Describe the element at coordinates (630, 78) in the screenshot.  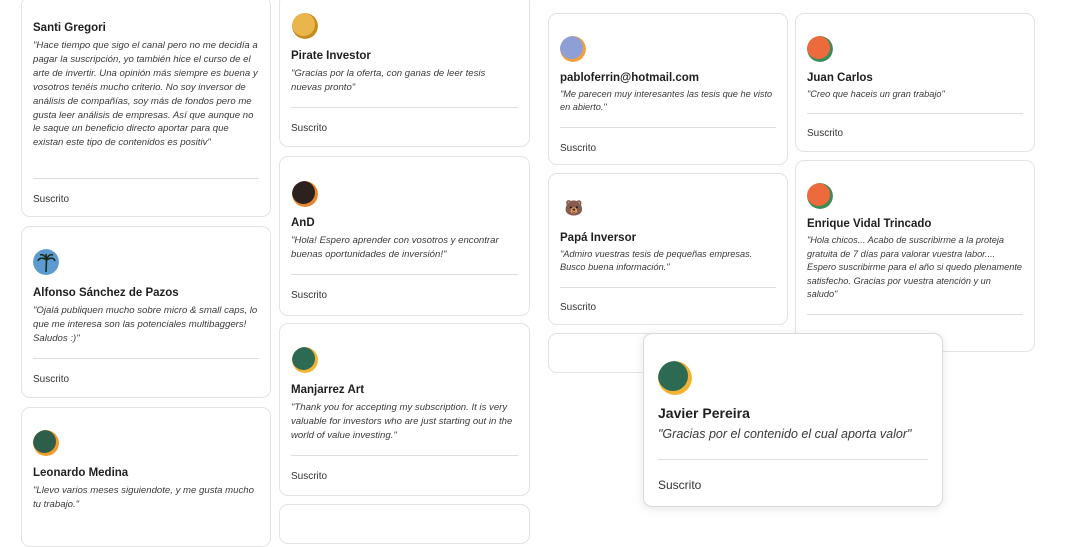
I see `subscriber-email: pabloferrin@hotmail.com` at that location.